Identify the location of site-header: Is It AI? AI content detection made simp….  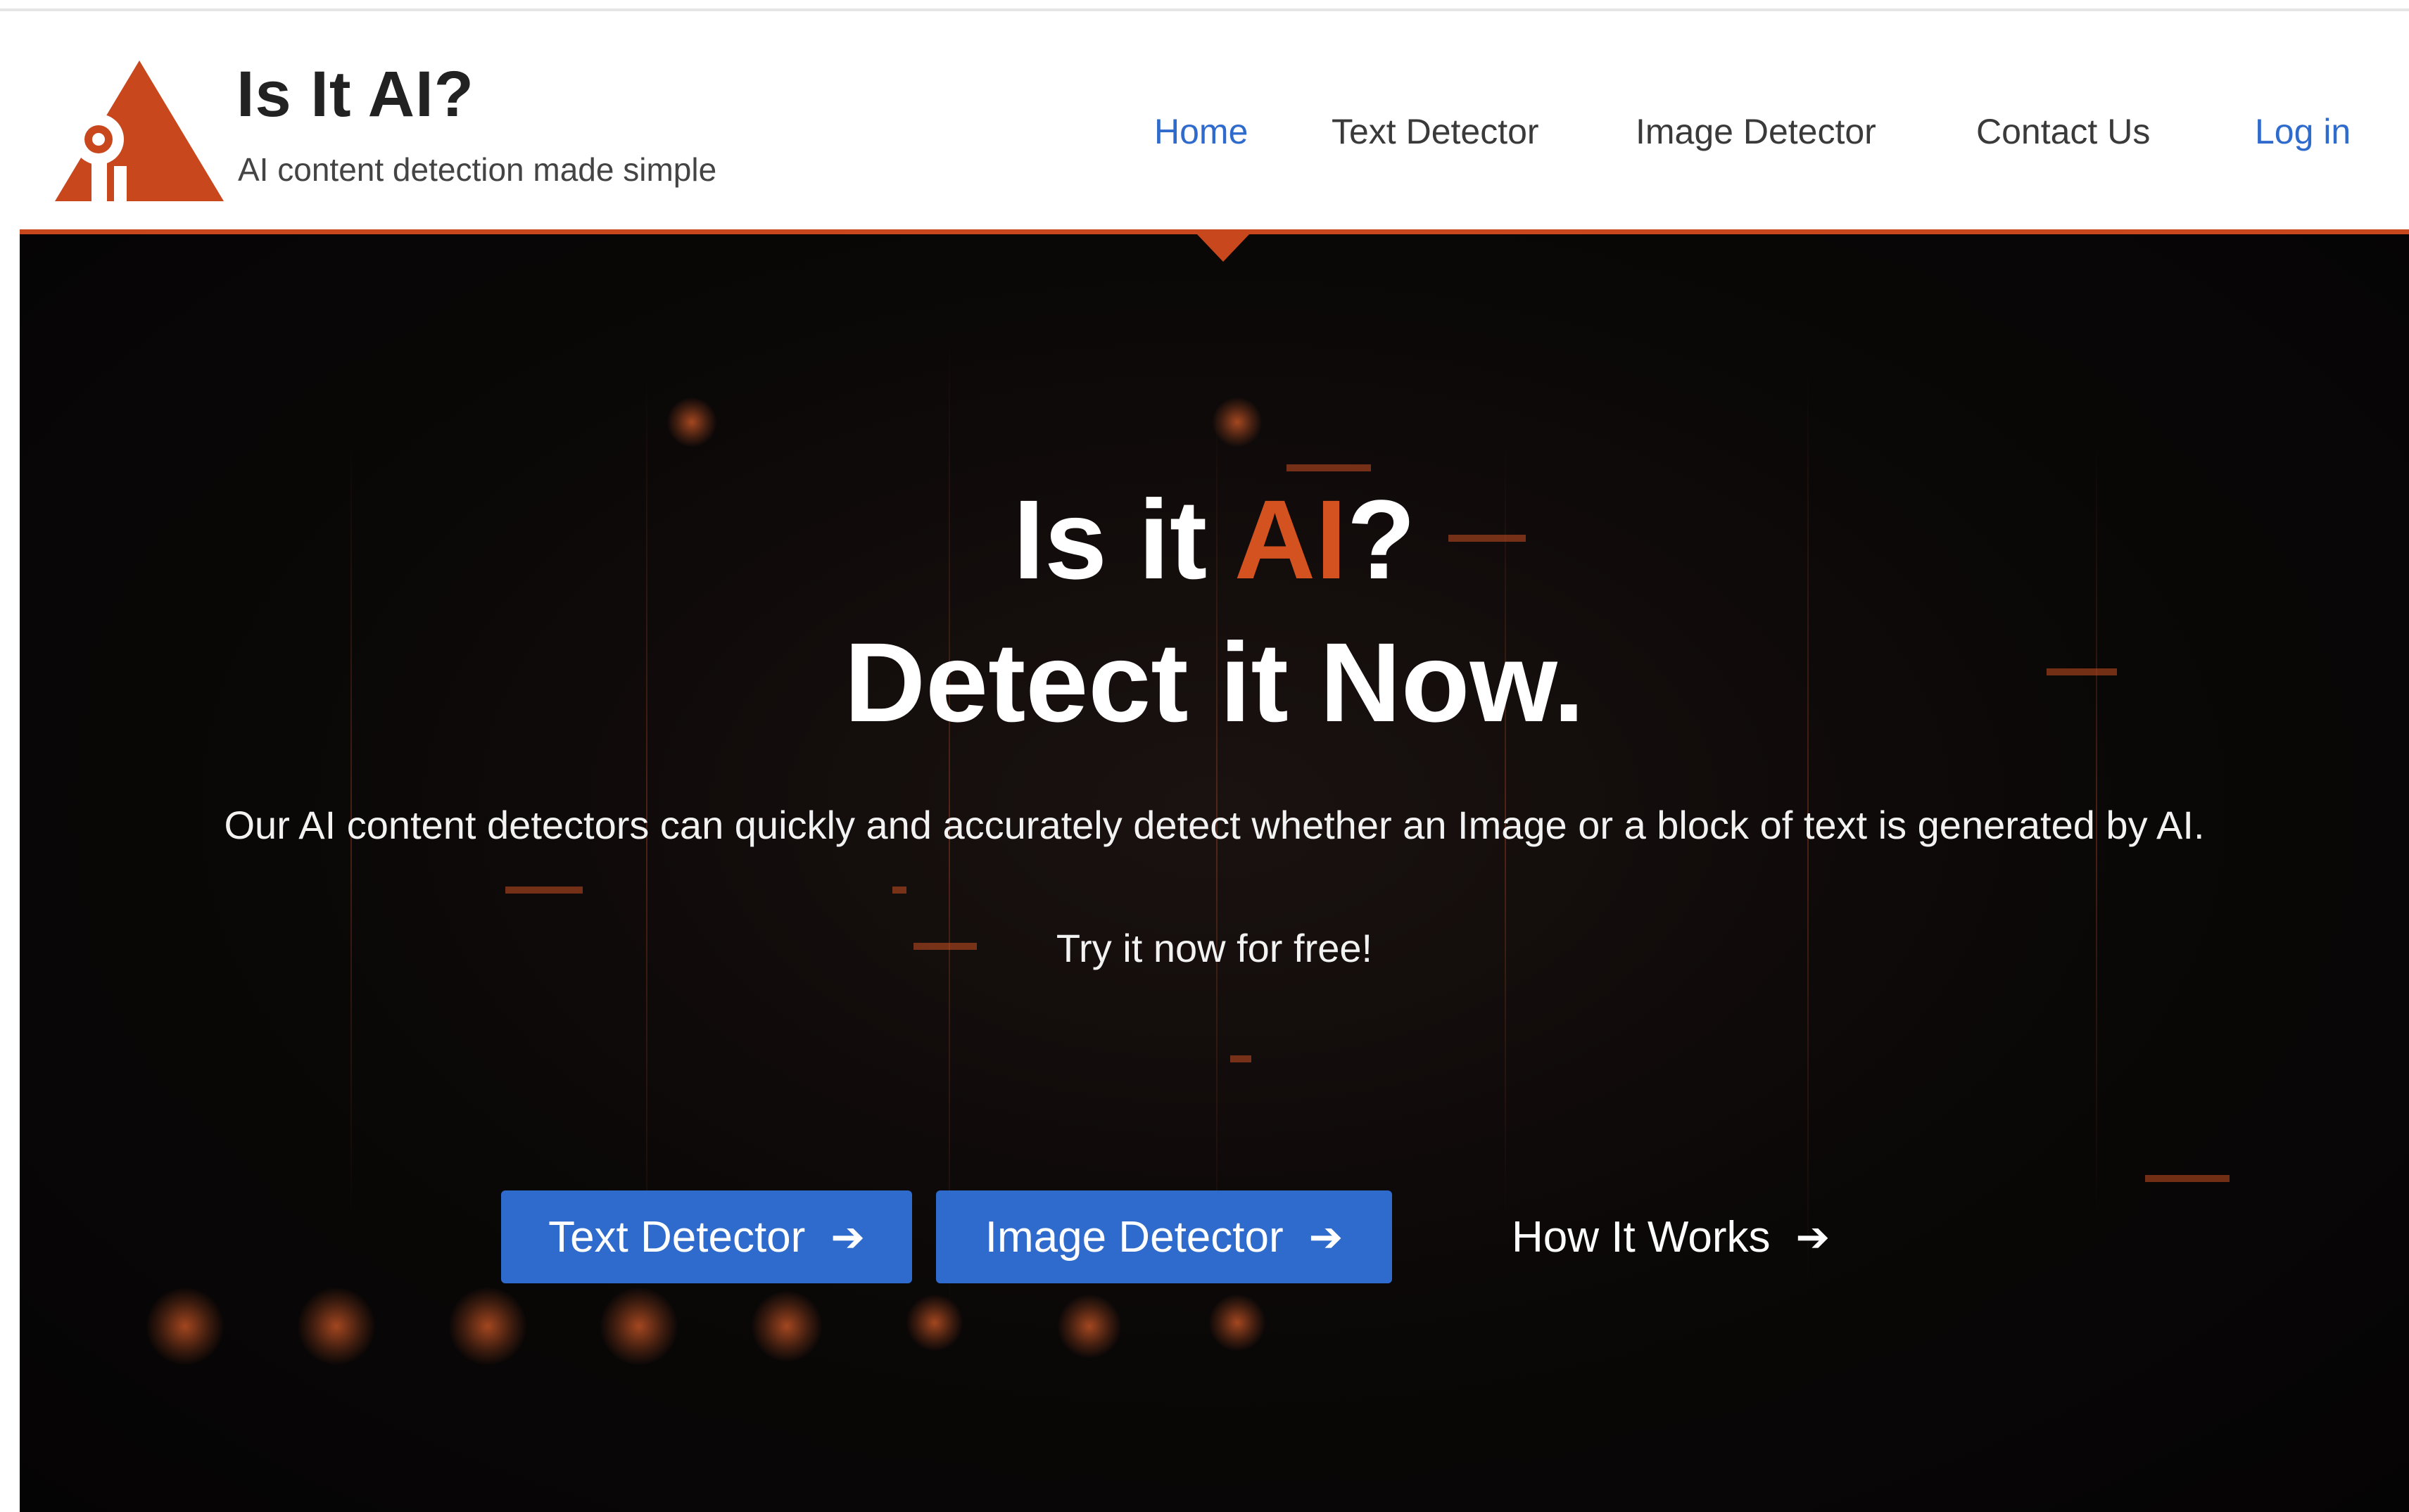
(1214, 122).